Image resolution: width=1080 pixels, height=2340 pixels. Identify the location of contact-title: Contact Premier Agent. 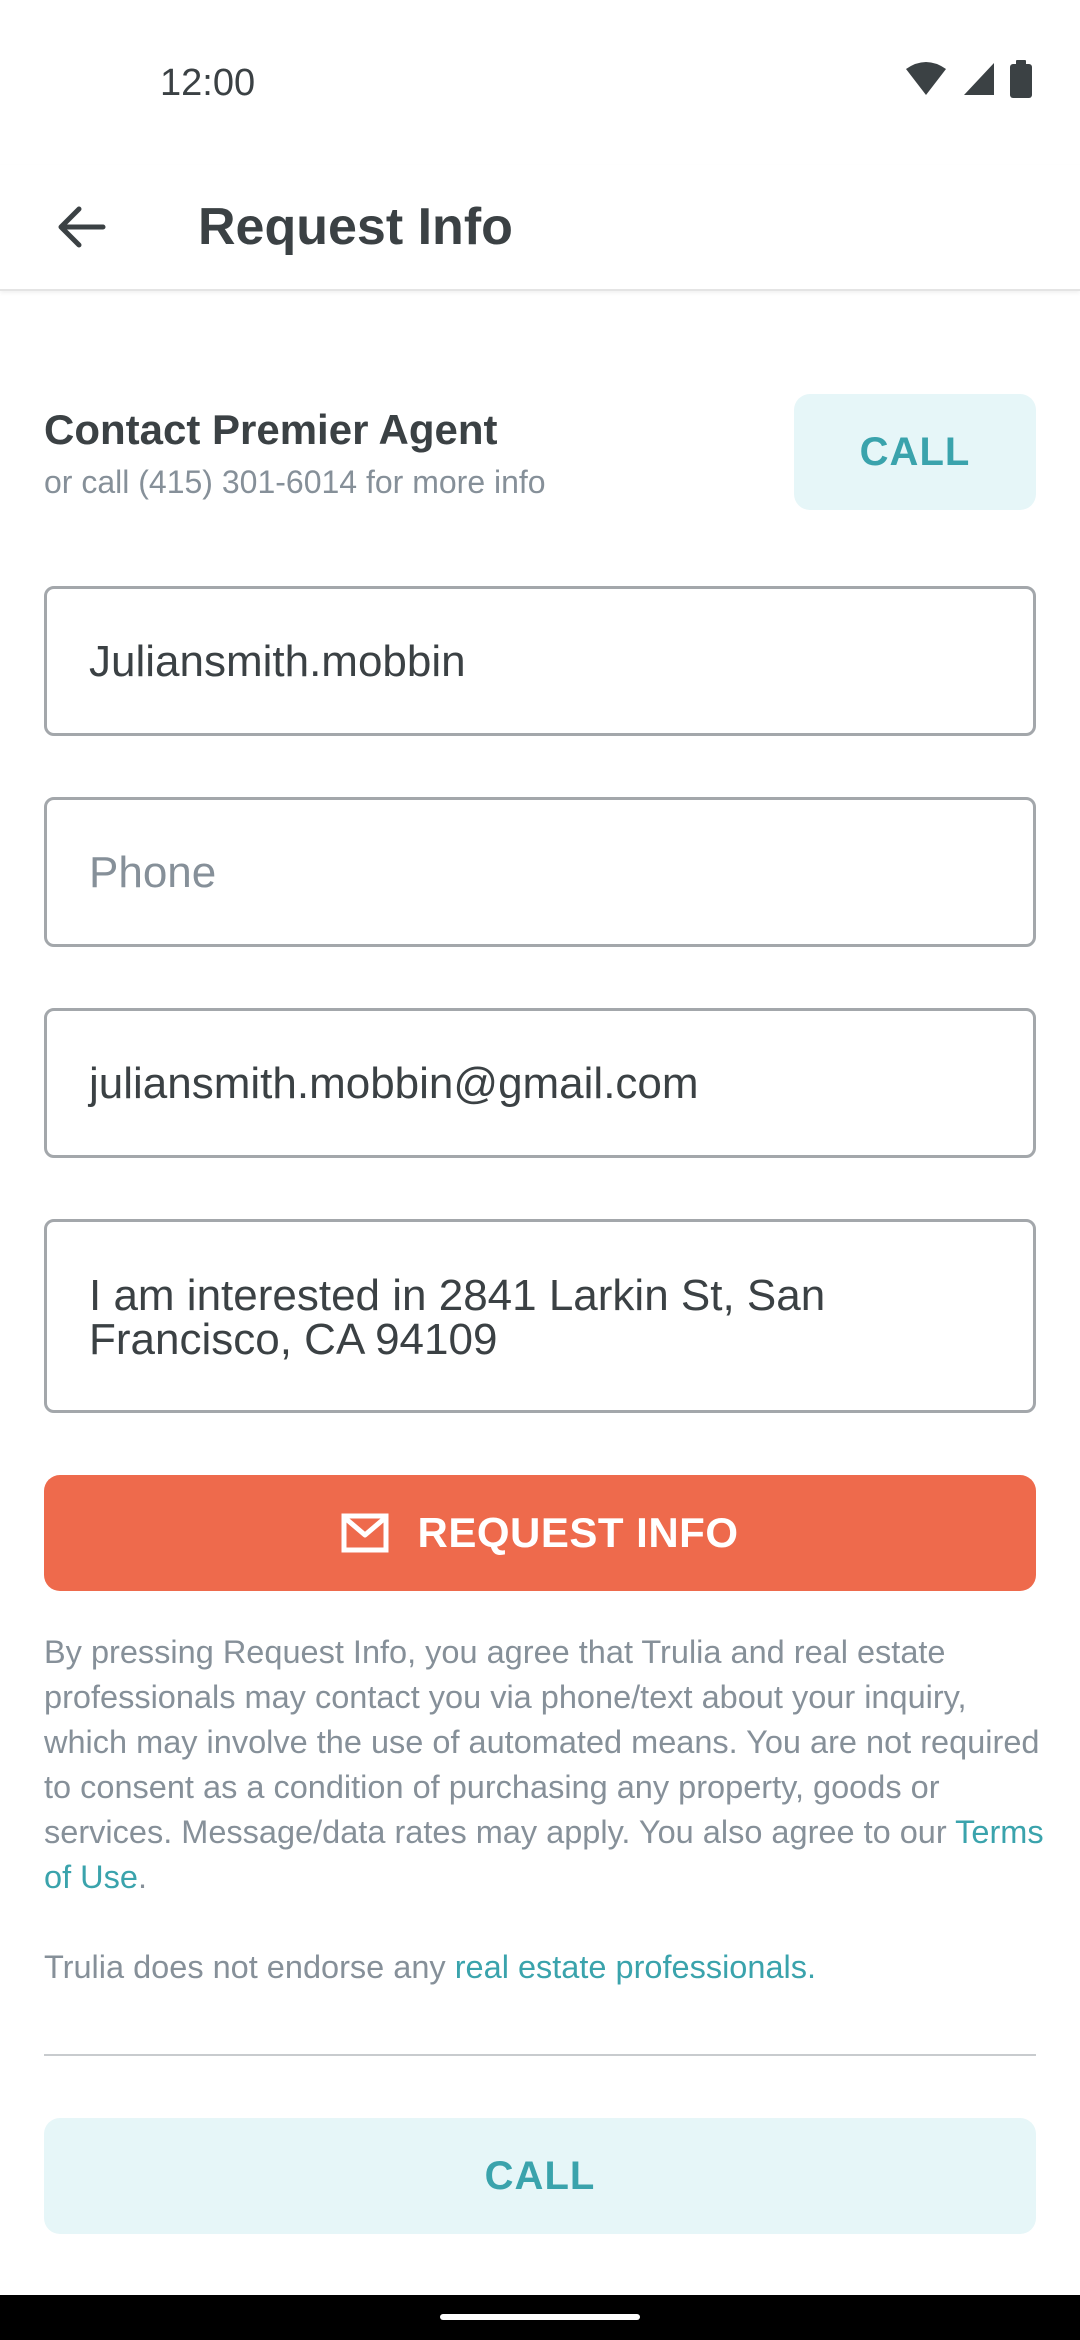
(271, 429).